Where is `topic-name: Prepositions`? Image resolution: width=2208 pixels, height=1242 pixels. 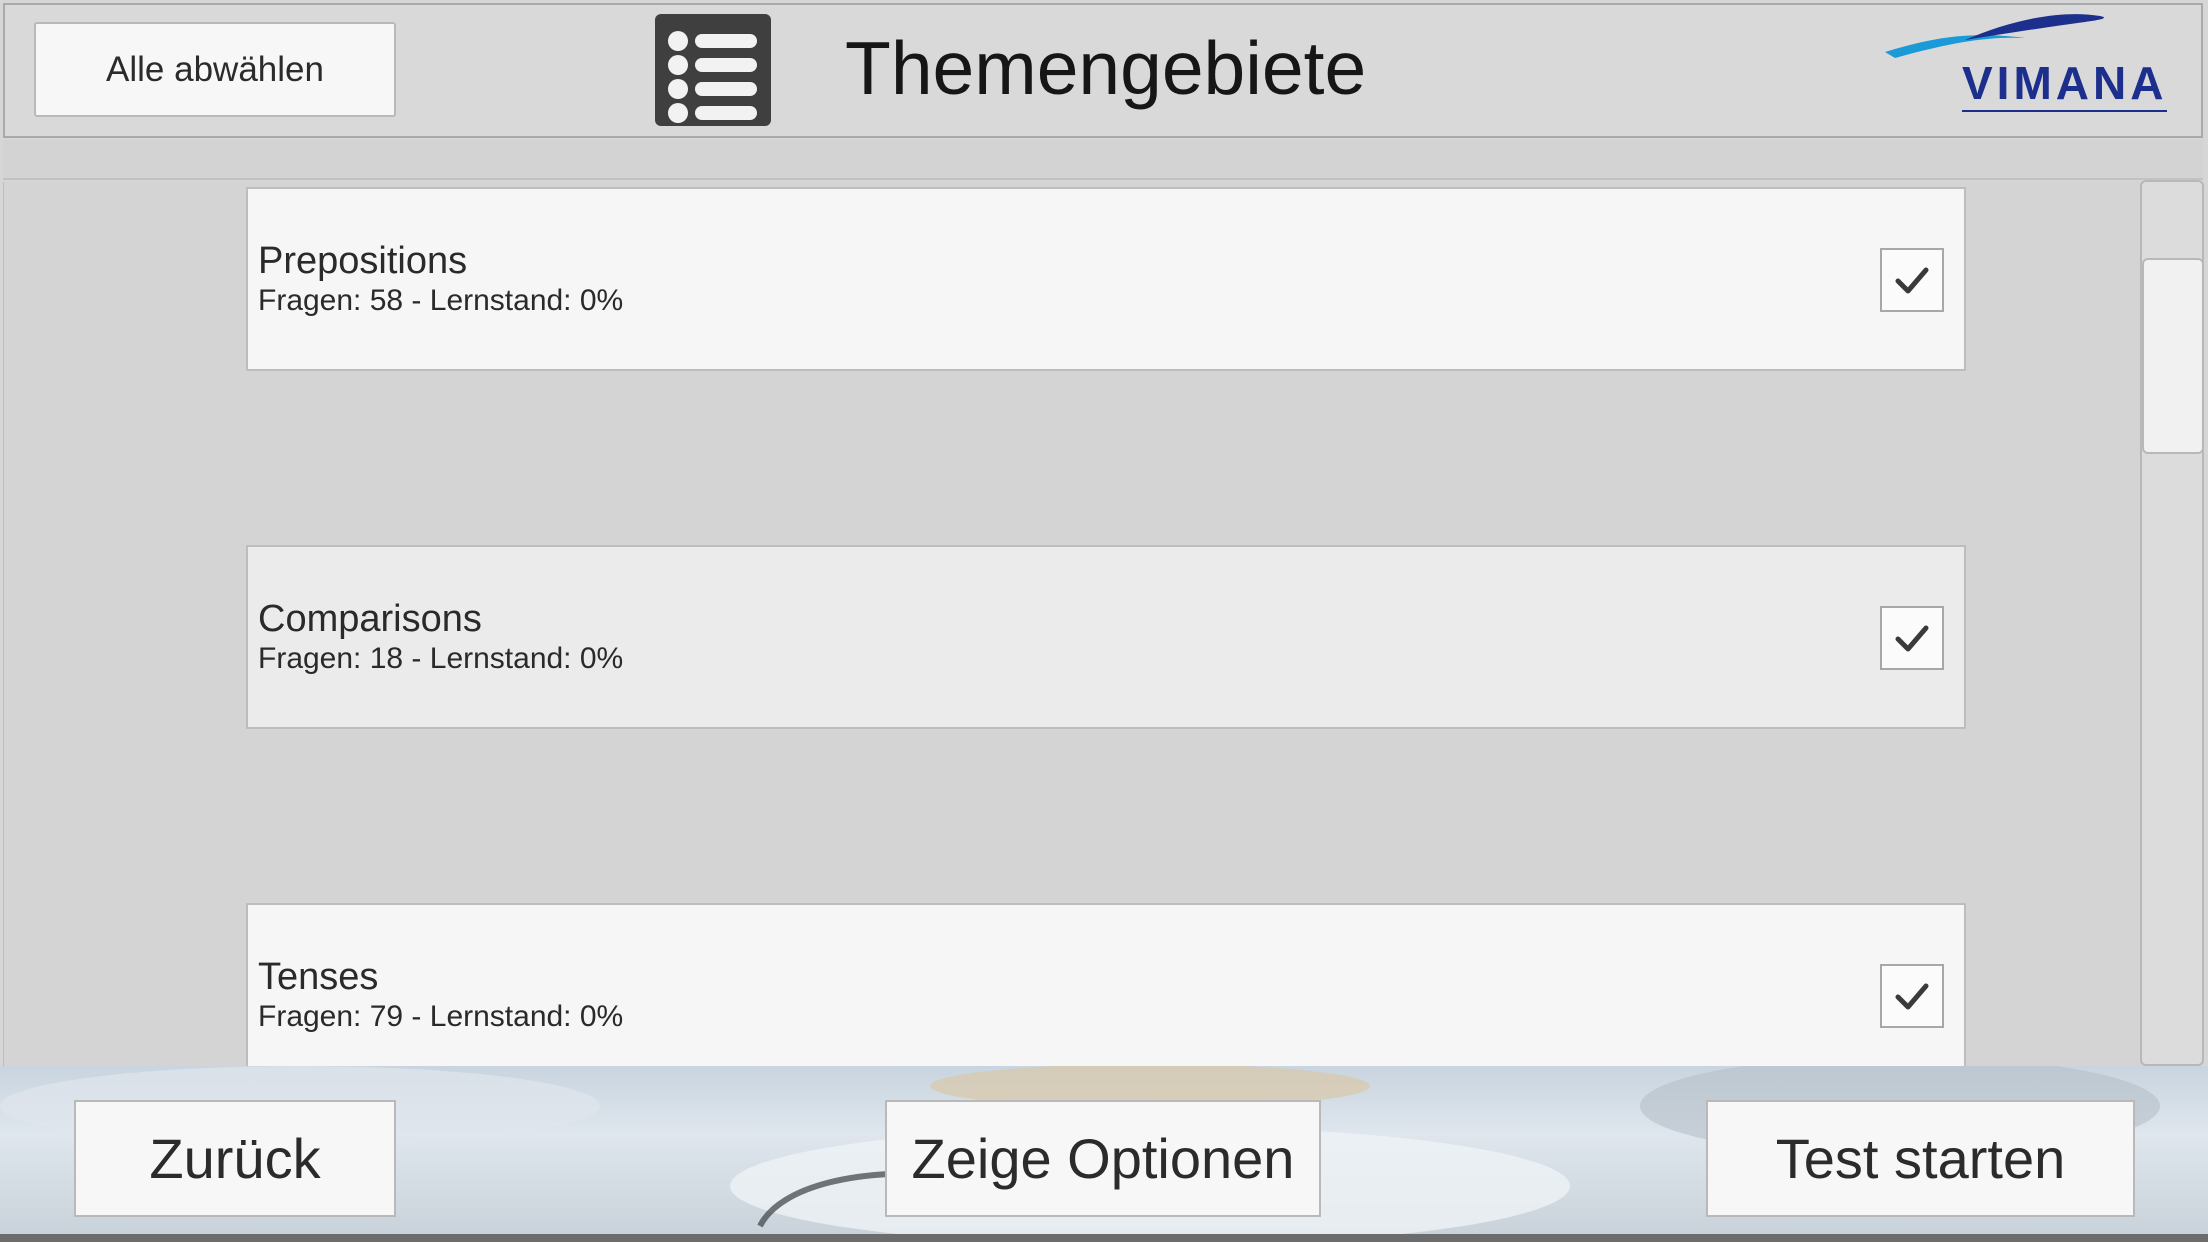
topic-name: Prepositions is located at coordinates (363, 261).